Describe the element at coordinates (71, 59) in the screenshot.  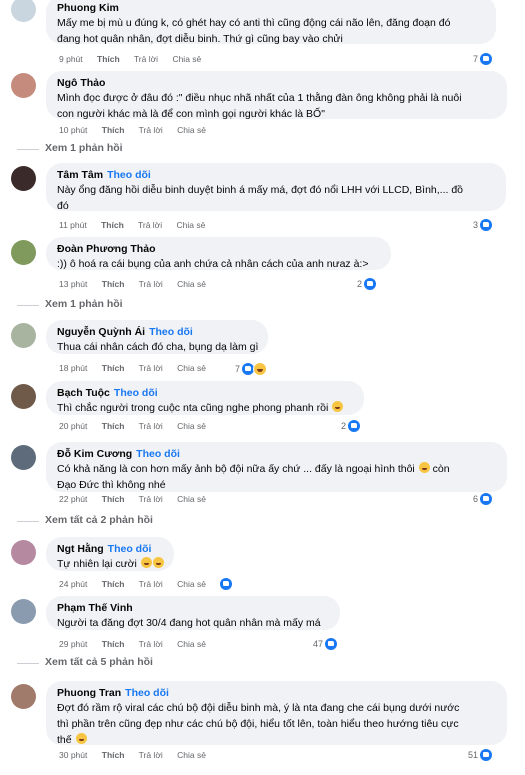
I see `timestamp: 9 phút` at that location.